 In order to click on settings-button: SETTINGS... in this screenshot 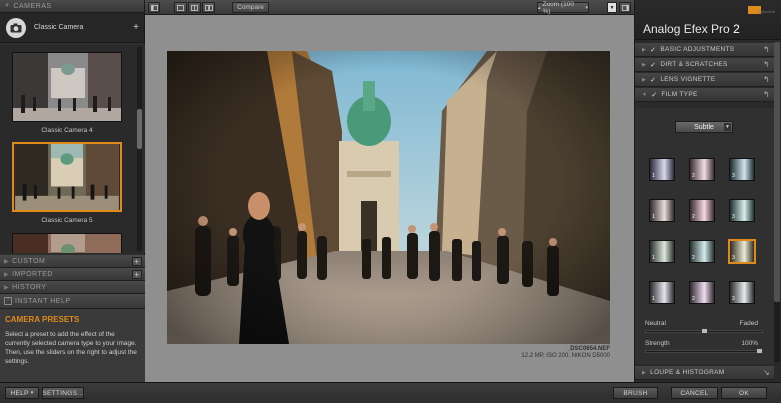, I will do `click(63, 393)`.